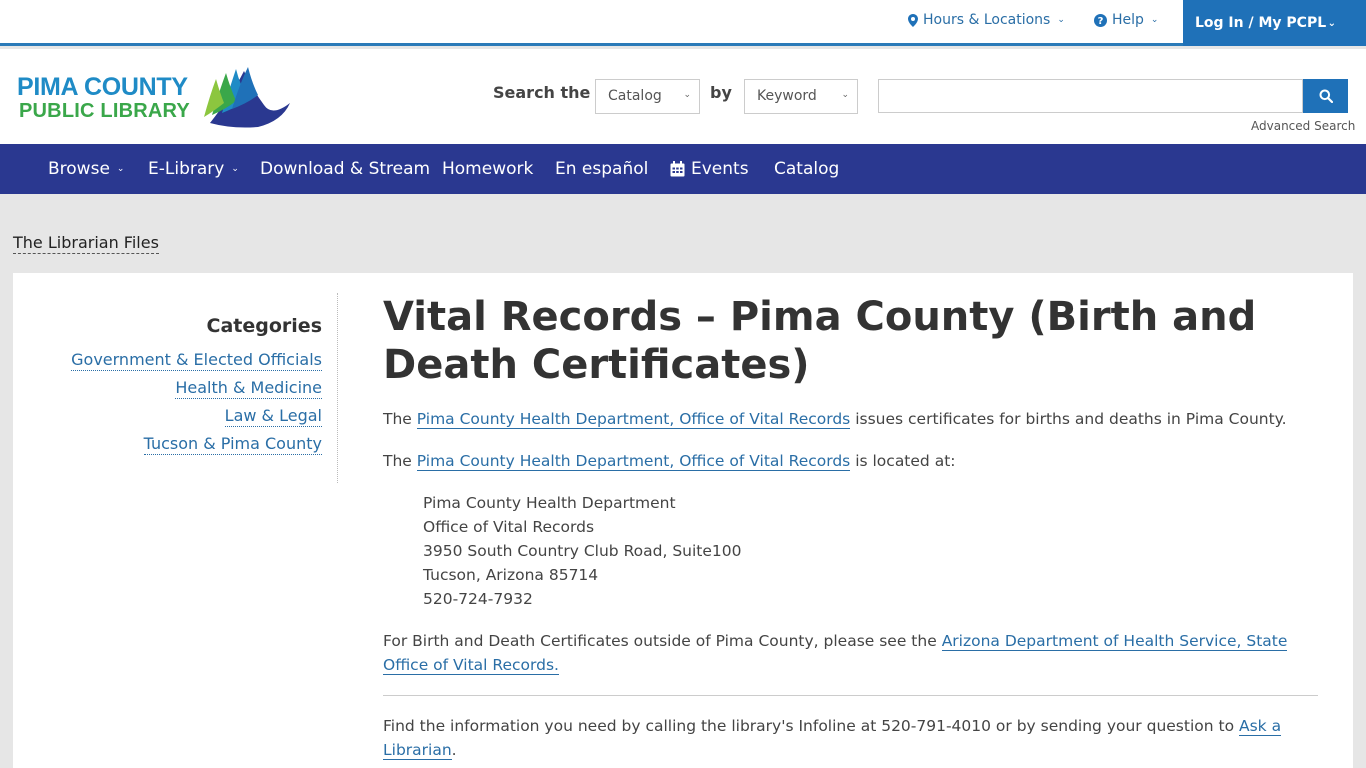 The height and width of the screenshot is (768, 1366). I want to click on address-line: 3950 South Country Club Road, Suite100, so click(582, 551).